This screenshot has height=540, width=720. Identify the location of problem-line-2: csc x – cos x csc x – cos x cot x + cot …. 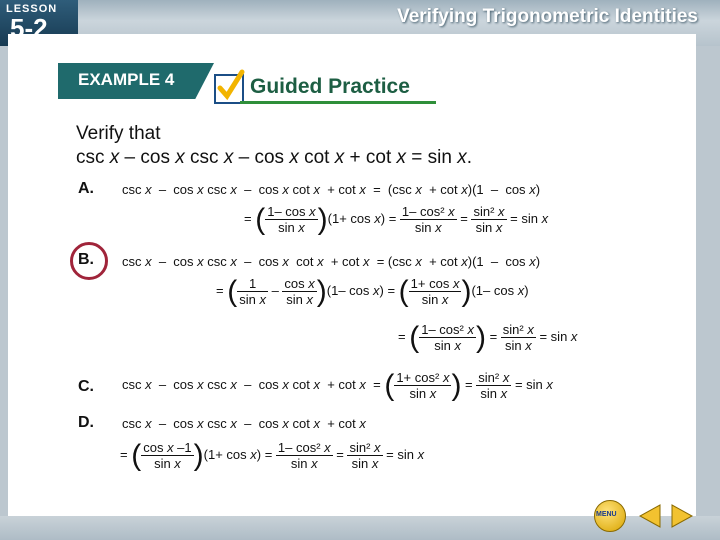
(274, 157).